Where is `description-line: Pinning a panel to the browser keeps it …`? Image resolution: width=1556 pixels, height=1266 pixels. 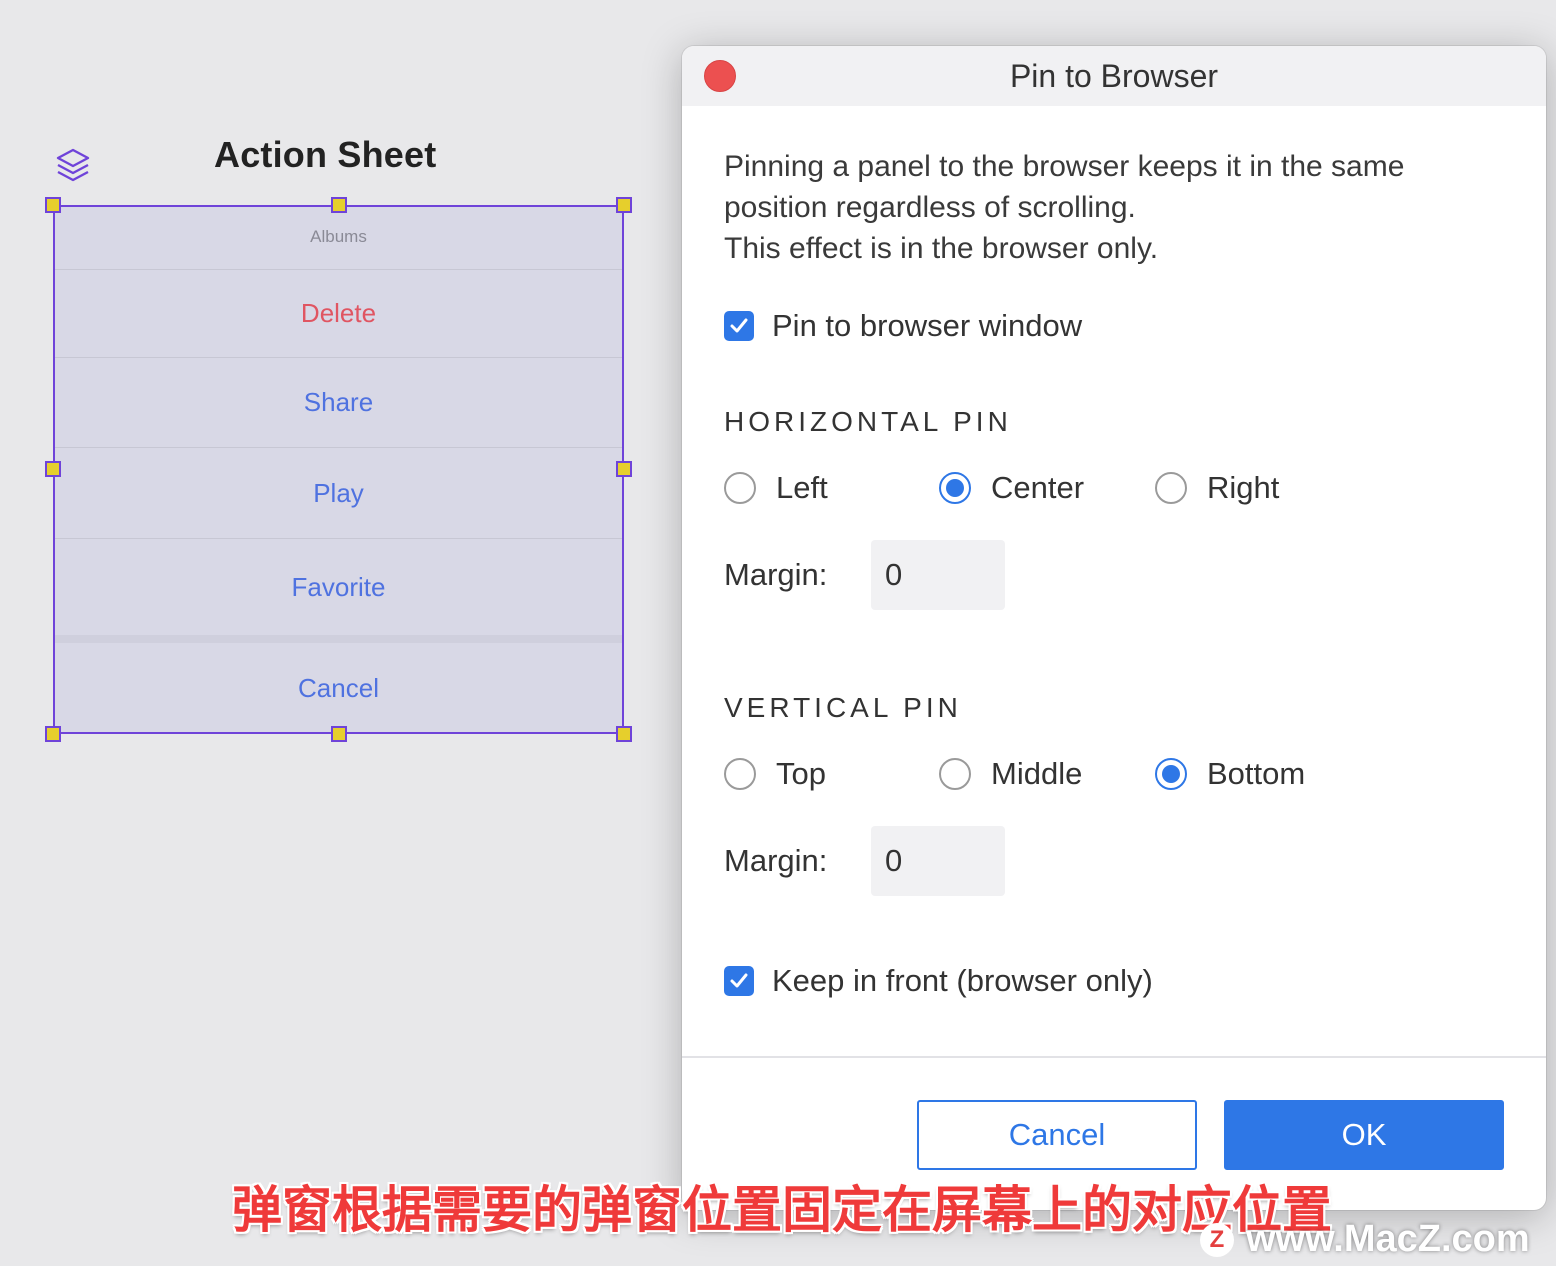
description-line: Pinning a panel to the browser keeps it … is located at coordinates (1064, 166).